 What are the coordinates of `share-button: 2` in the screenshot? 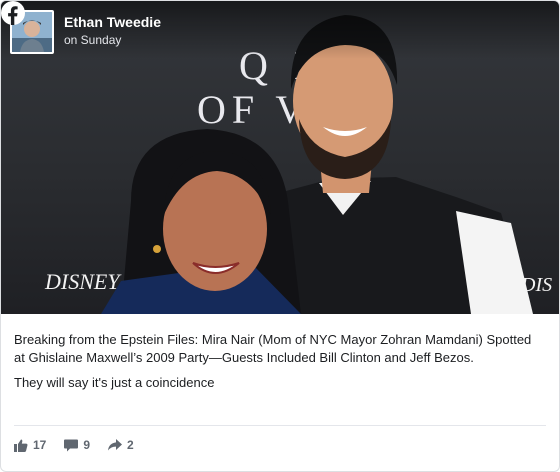 It's located at (121, 445).